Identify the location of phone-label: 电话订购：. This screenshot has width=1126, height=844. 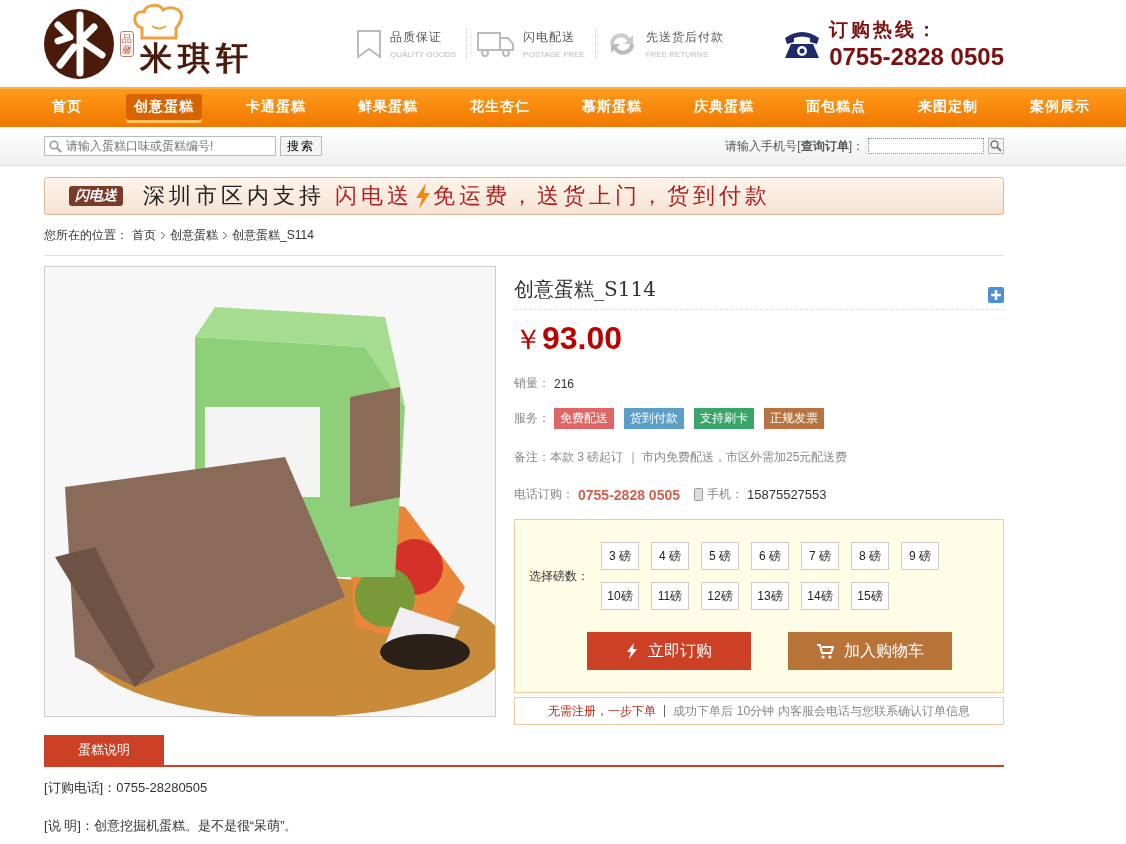
(544, 494).